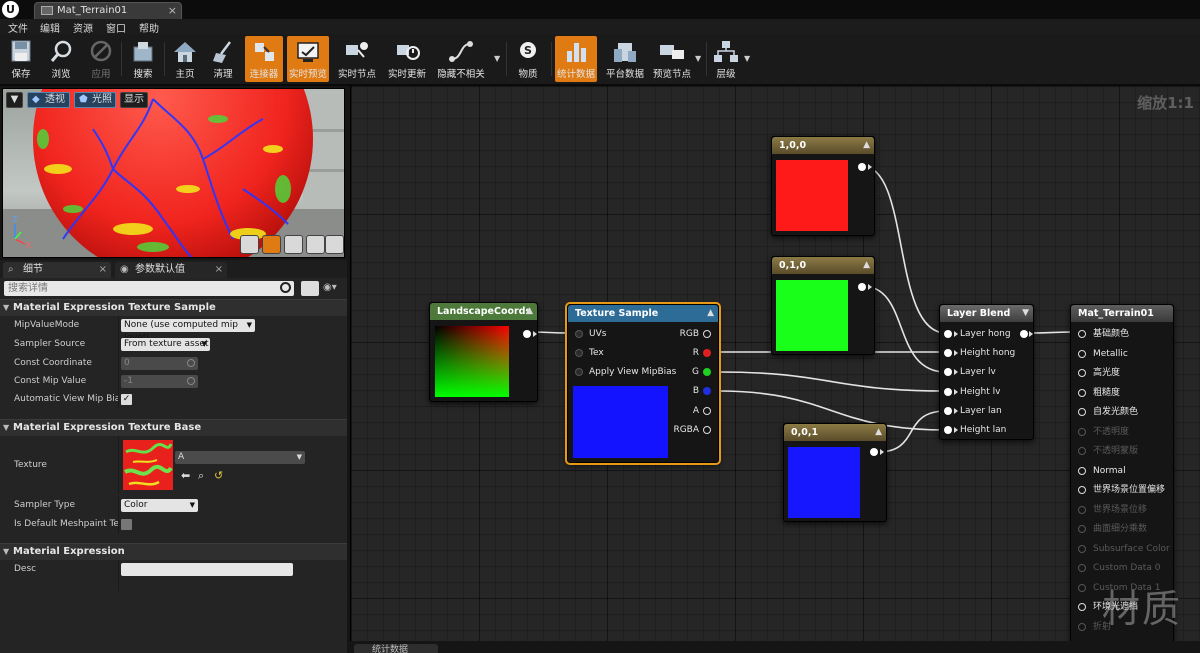 The width and height of the screenshot is (1200, 653). What do you see at coordinates (396, 648) in the screenshot?
I see `tab-stats: 统计数据` at bounding box center [396, 648].